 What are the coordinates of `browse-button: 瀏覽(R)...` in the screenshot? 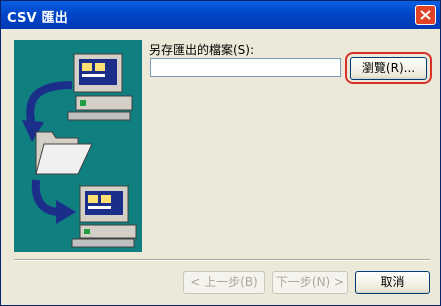 It's located at (388, 68).